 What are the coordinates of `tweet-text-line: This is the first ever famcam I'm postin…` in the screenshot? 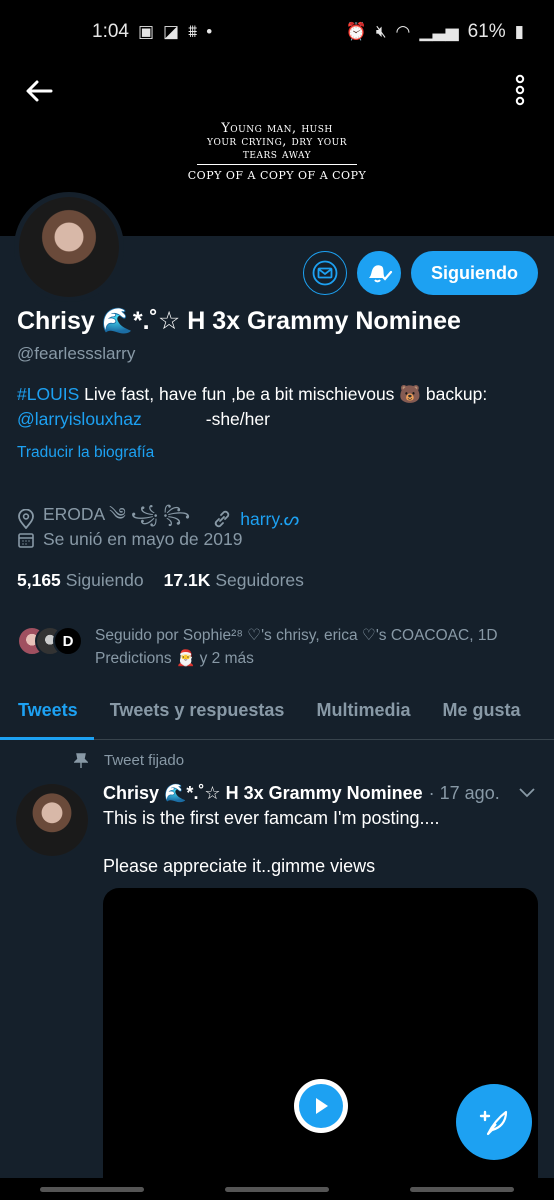 It's located at (271, 818).